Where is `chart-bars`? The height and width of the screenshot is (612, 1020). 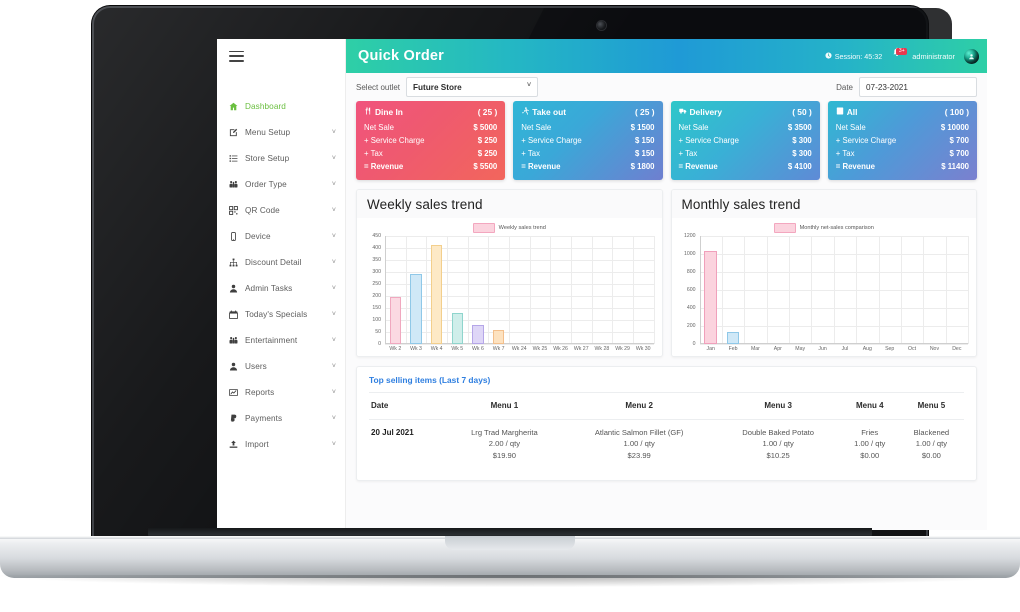 chart-bars is located at coordinates (834, 290).